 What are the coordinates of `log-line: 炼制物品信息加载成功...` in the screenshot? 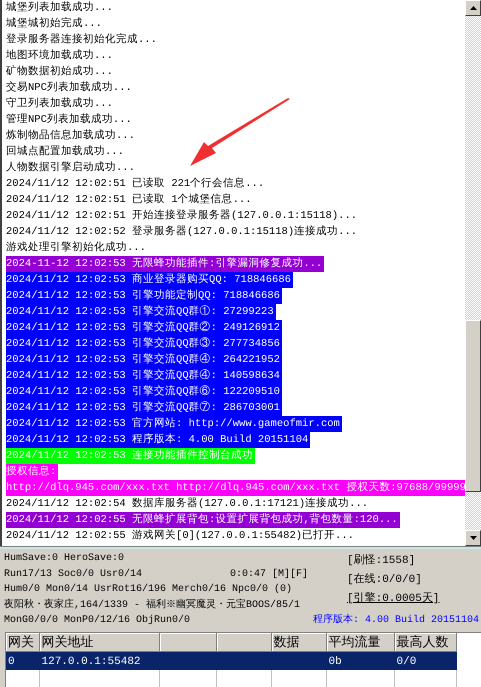 It's located at (71, 136).